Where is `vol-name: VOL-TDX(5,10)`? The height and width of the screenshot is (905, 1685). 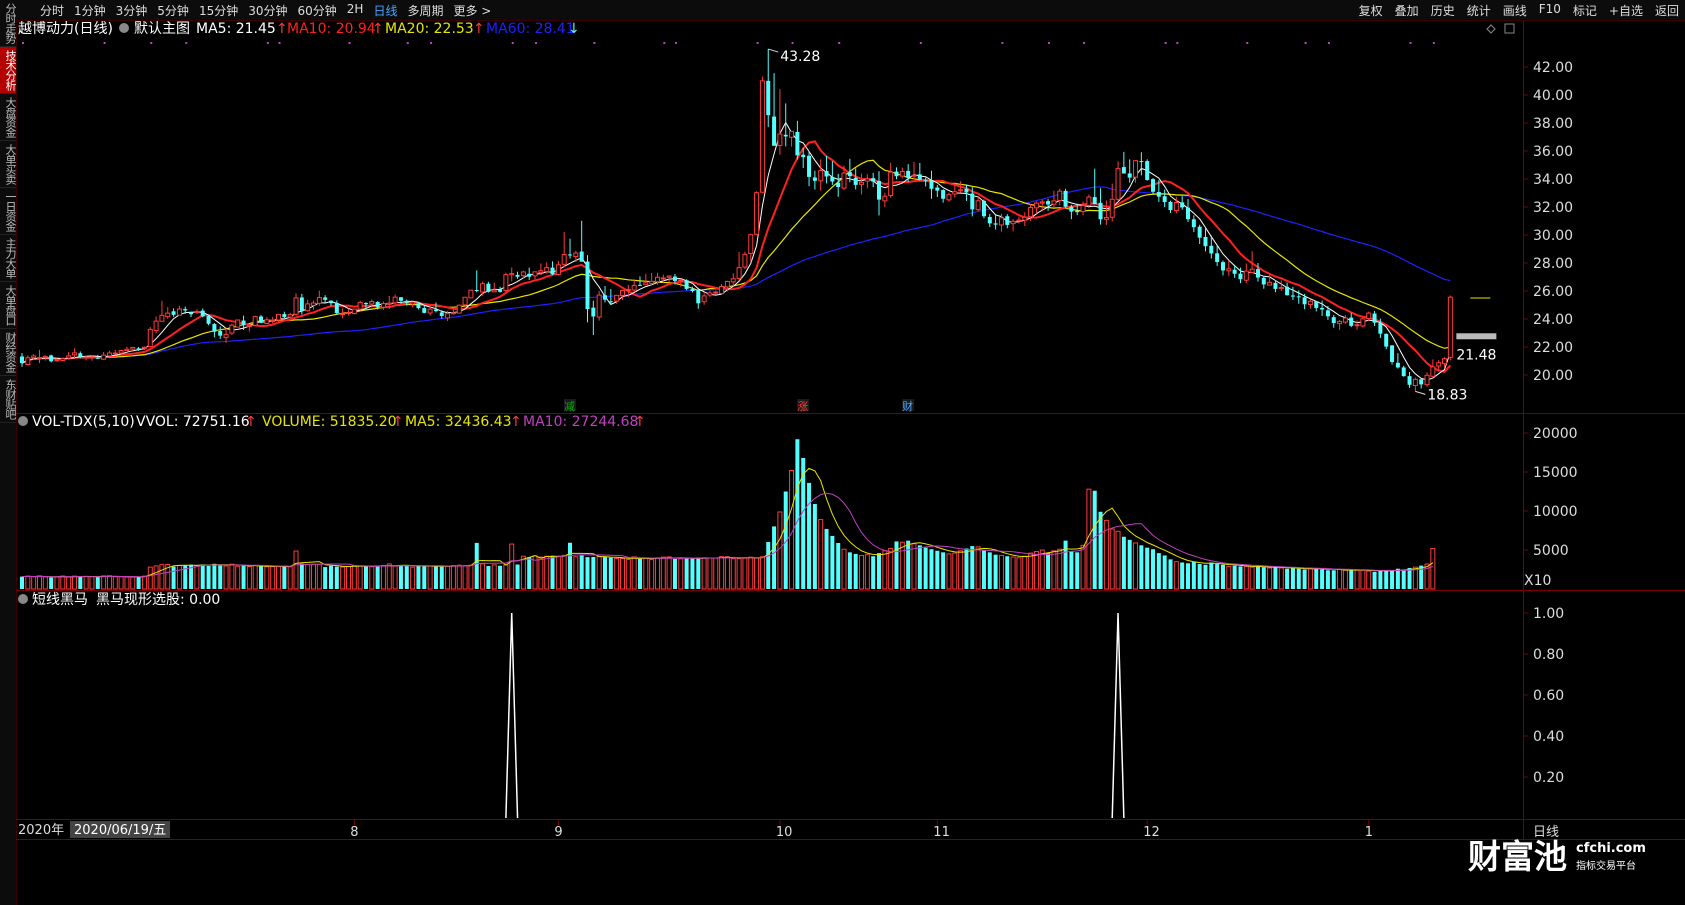 vol-name: VOL-TDX(5,10) is located at coordinates (83, 422).